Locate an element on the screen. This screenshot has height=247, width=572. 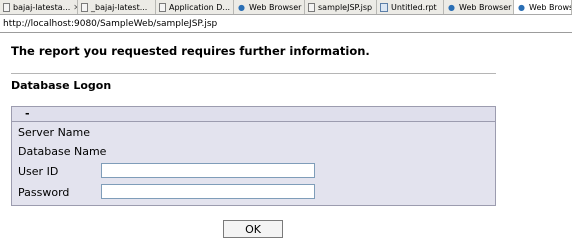
ok-button: OK is located at coordinates (253, 229).